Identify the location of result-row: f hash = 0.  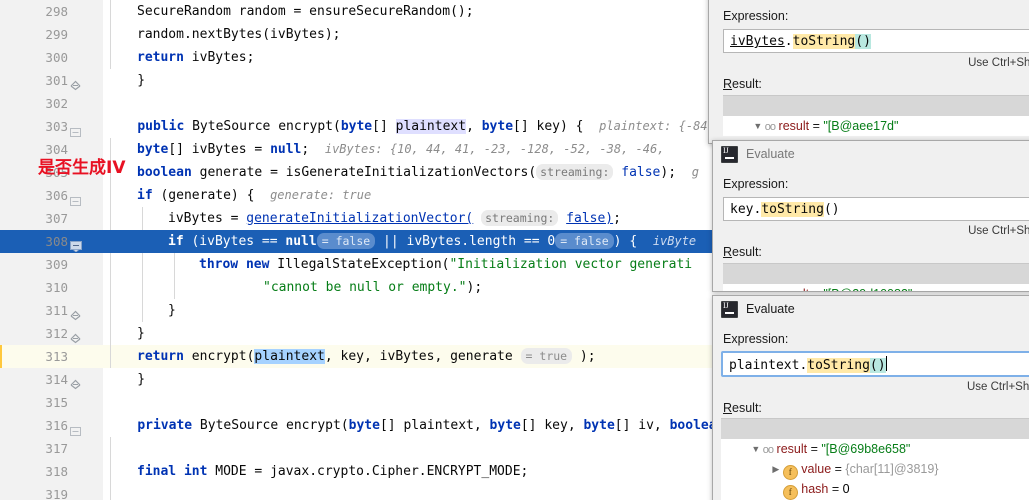
(875, 479).